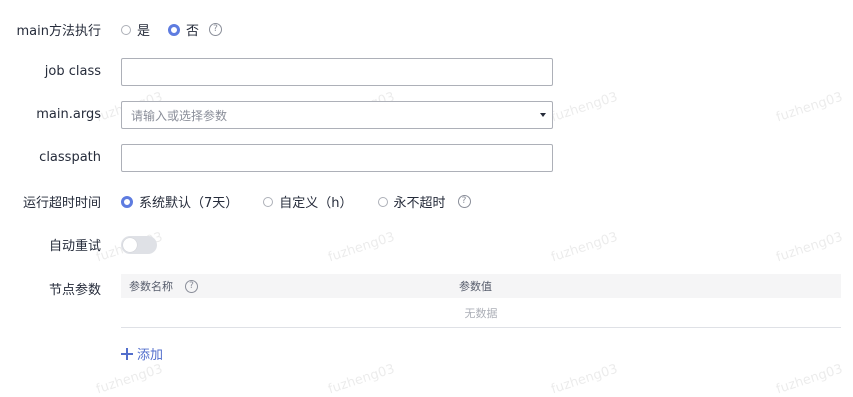 The width and height of the screenshot is (853, 397). What do you see at coordinates (179, 115) in the screenshot?
I see `main-args-placeholder: 请输入或选择参数` at bounding box center [179, 115].